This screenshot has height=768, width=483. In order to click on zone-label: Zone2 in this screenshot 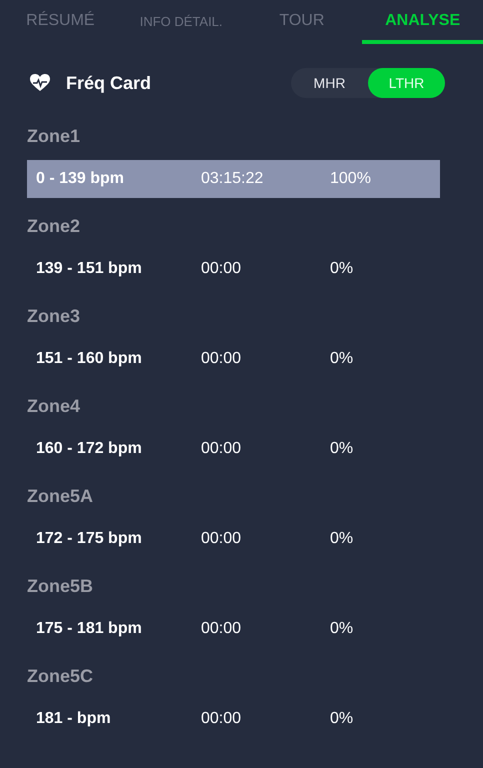, I will do `click(54, 226)`.